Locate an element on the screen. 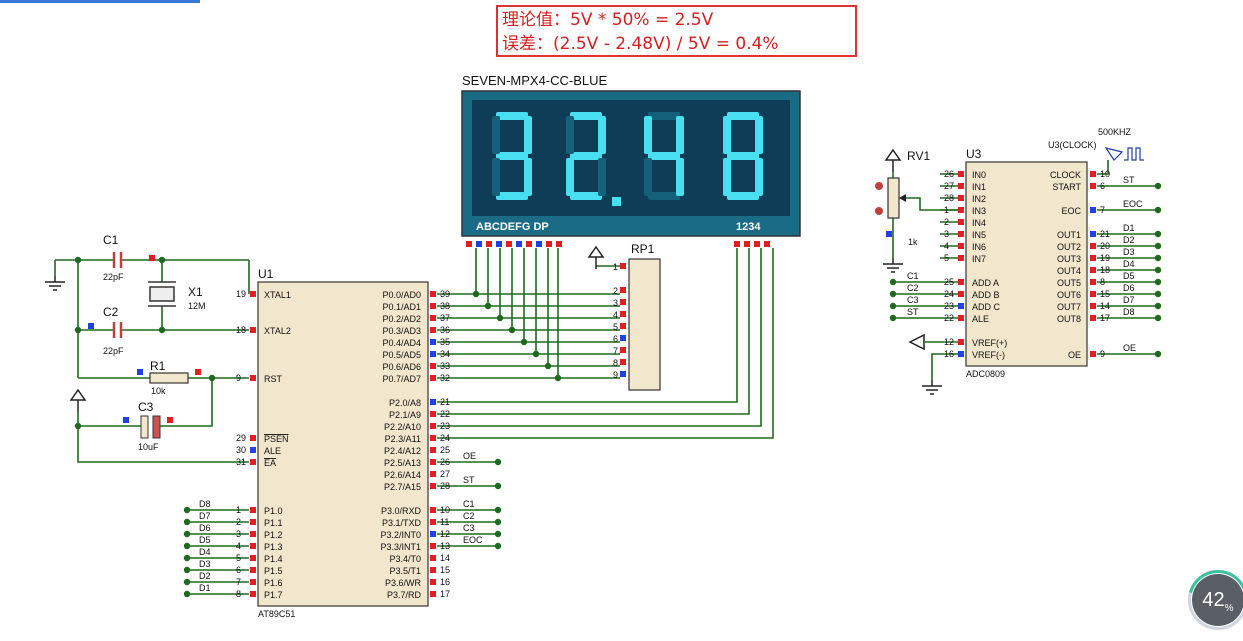  segment-pin-label: ABCDEFG DP is located at coordinates (512, 227).